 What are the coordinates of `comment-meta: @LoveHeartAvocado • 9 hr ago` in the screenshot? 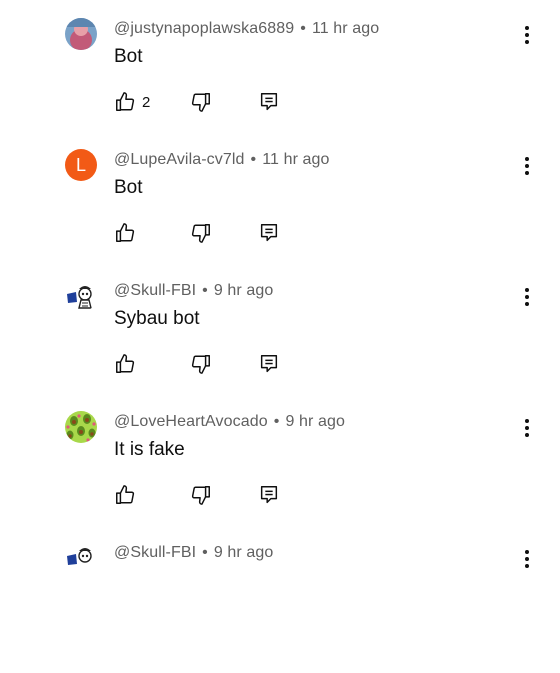 It's located at (229, 422).